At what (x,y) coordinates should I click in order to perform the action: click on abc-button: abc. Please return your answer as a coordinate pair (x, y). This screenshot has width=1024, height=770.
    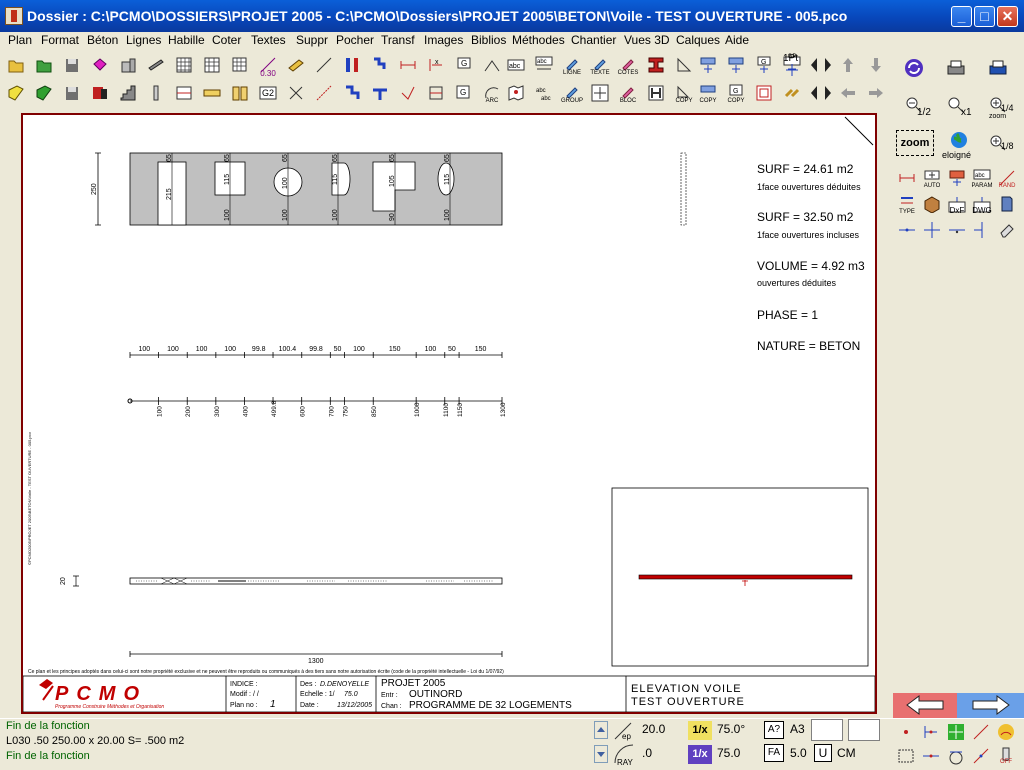
    Looking at the image, I should click on (516, 65).